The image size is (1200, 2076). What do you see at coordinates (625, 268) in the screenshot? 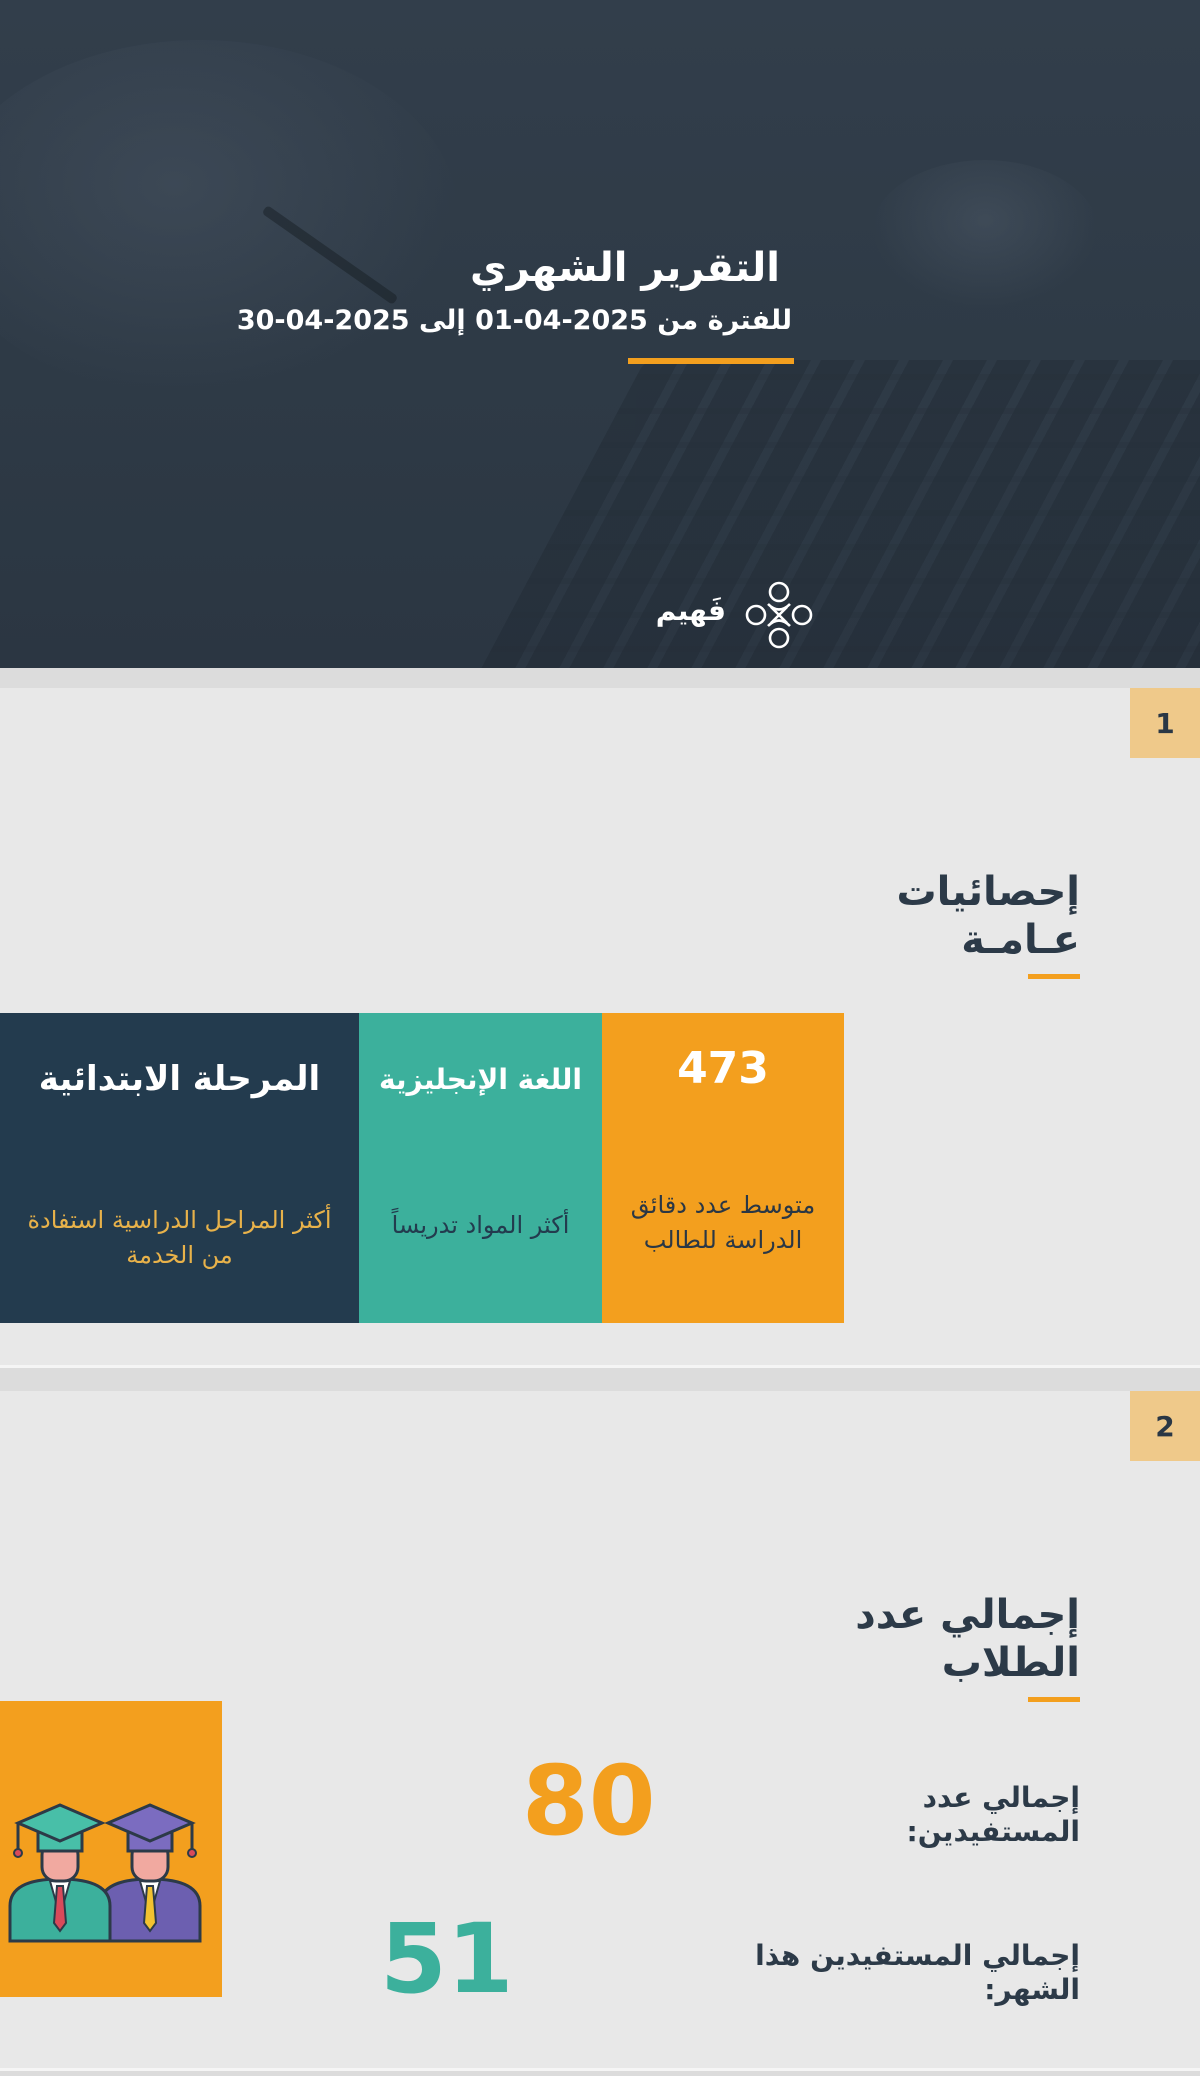
I see `report-title: التقرير الشهري` at bounding box center [625, 268].